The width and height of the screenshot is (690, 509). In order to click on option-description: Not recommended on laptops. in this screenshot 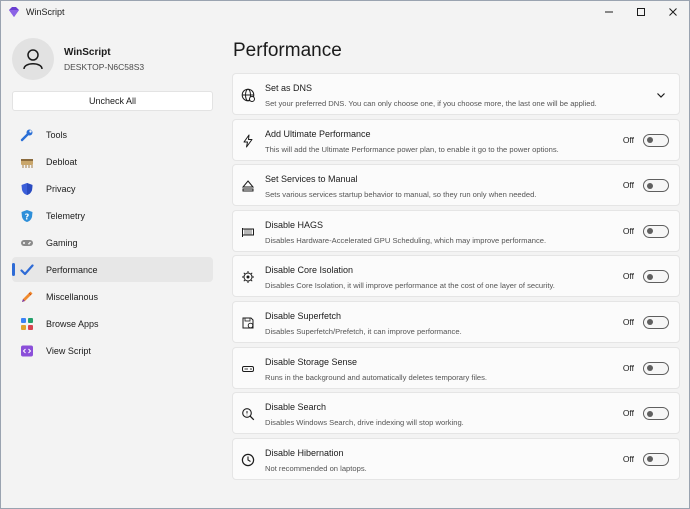, I will do `click(316, 468)`.